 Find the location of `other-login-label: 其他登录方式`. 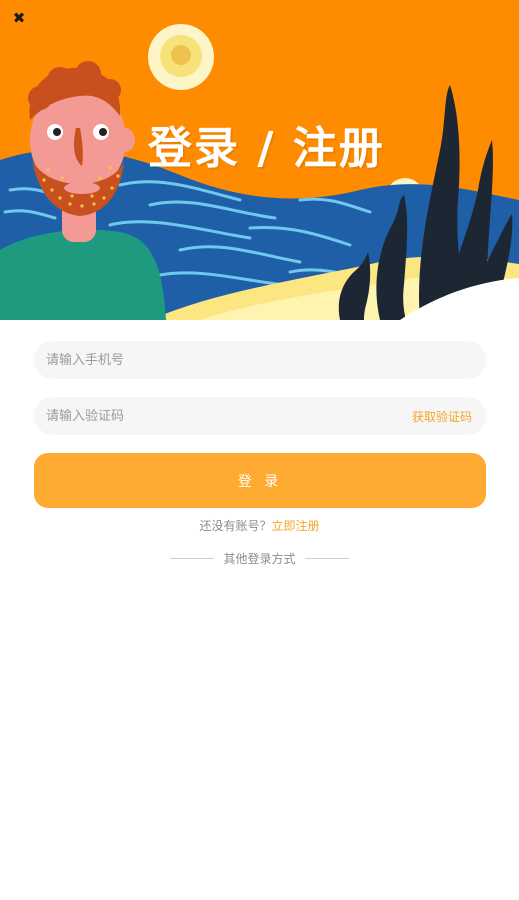

other-login-label: 其他登录方式 is located at coordinates (259, 558).